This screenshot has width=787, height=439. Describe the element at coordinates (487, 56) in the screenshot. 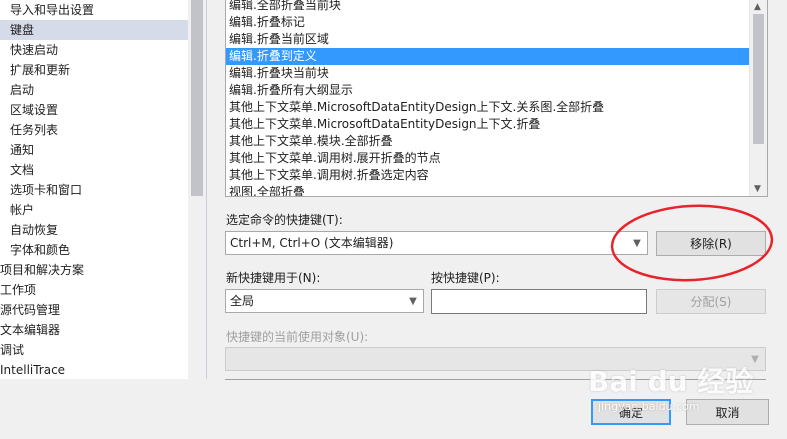

I see `command-item: 编辑.折叠到定义` at that location.